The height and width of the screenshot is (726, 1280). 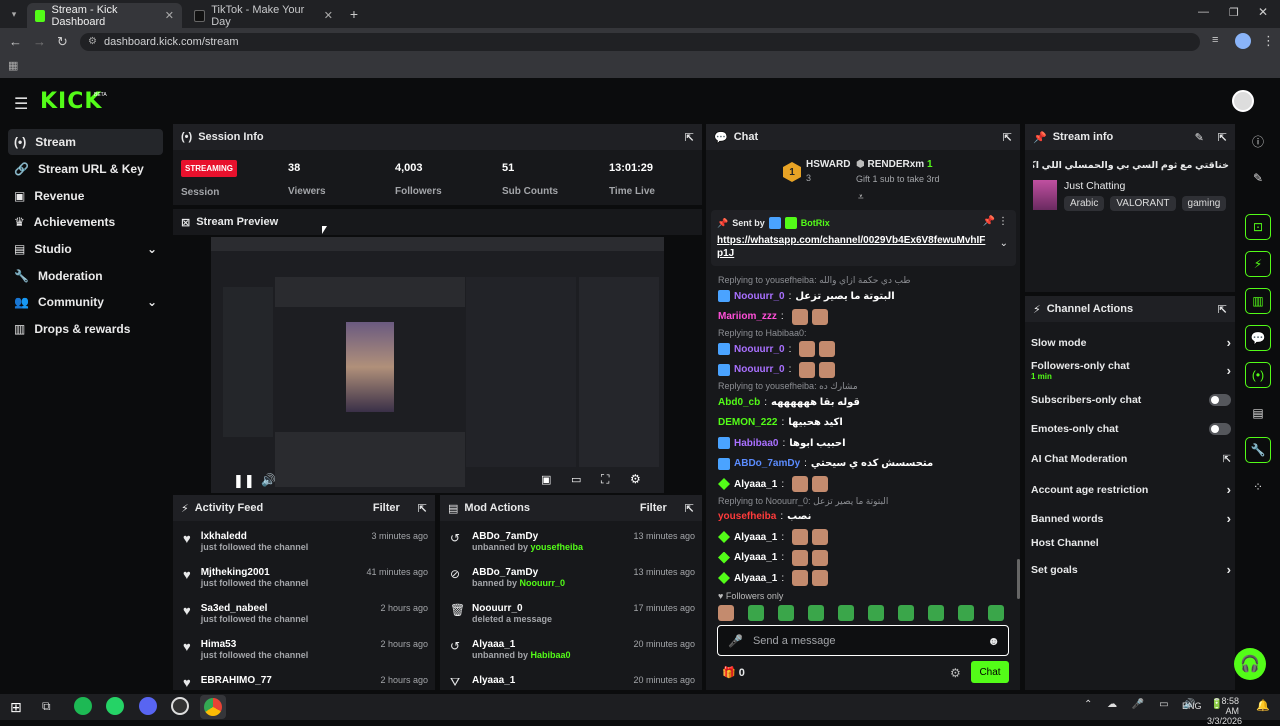 What do you see at coordinates (1131, 518) in the screenshot?
I see `channel-action-banned-words: Banned words ›` at bounding box center [1131, 518].